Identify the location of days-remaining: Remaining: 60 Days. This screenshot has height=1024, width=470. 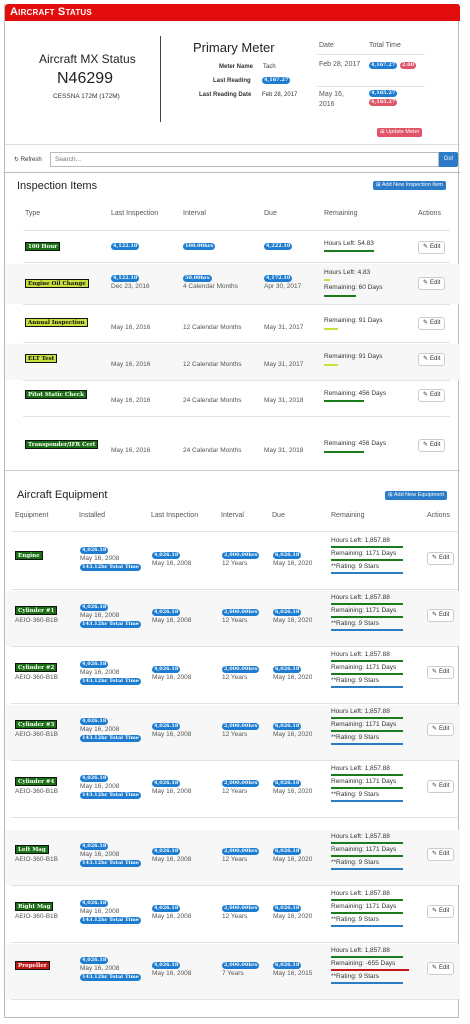
(353, 287).